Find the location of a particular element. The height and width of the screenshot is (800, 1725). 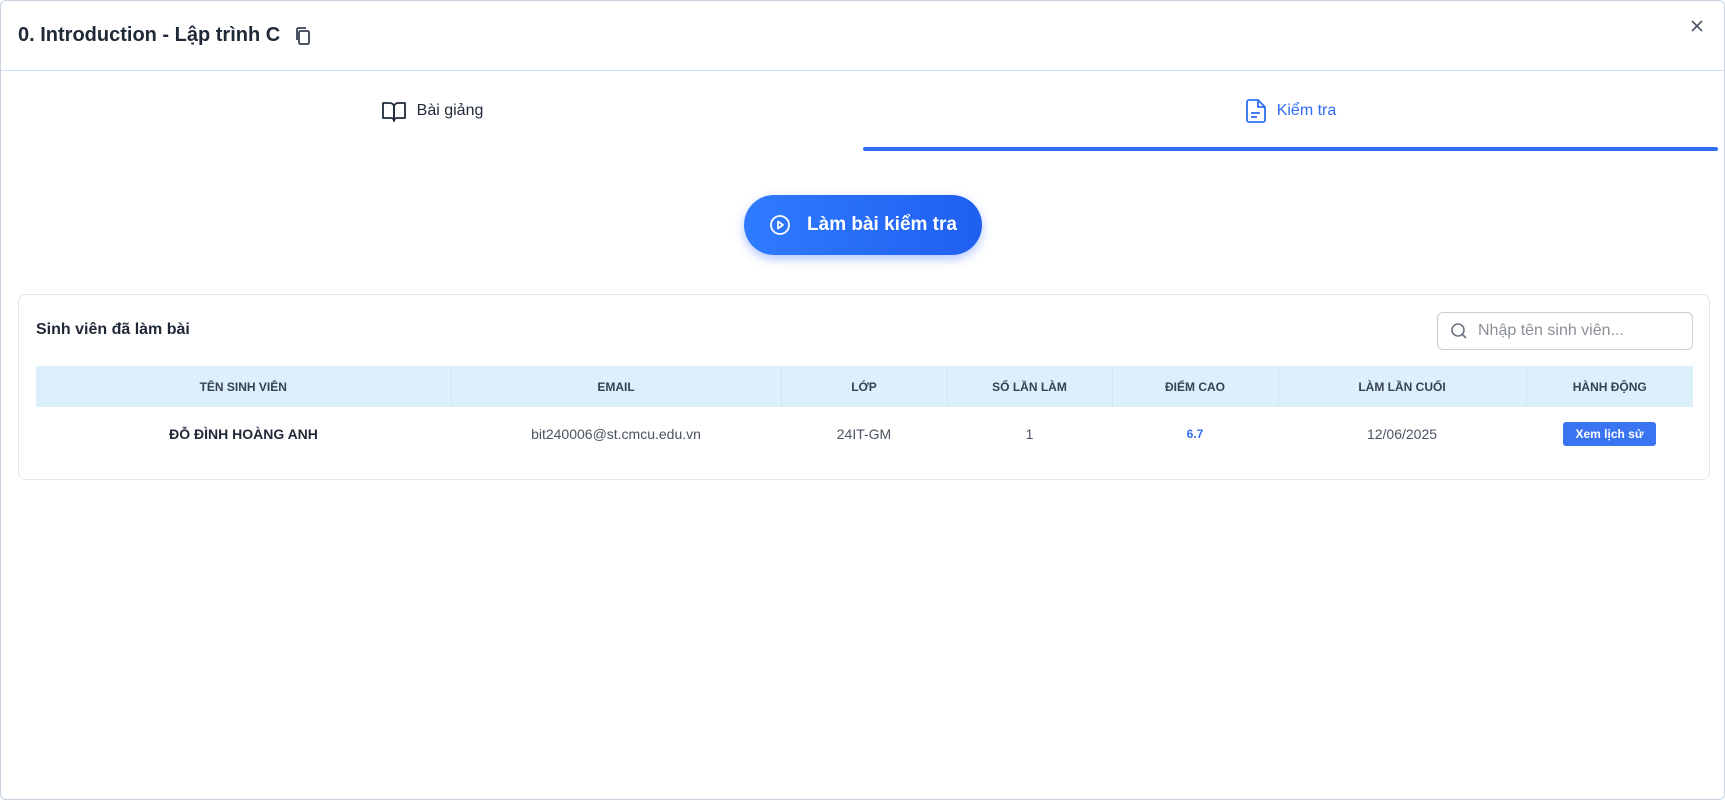

tab-lecture-label: Bài giảng is located at coordinates (450, 110).